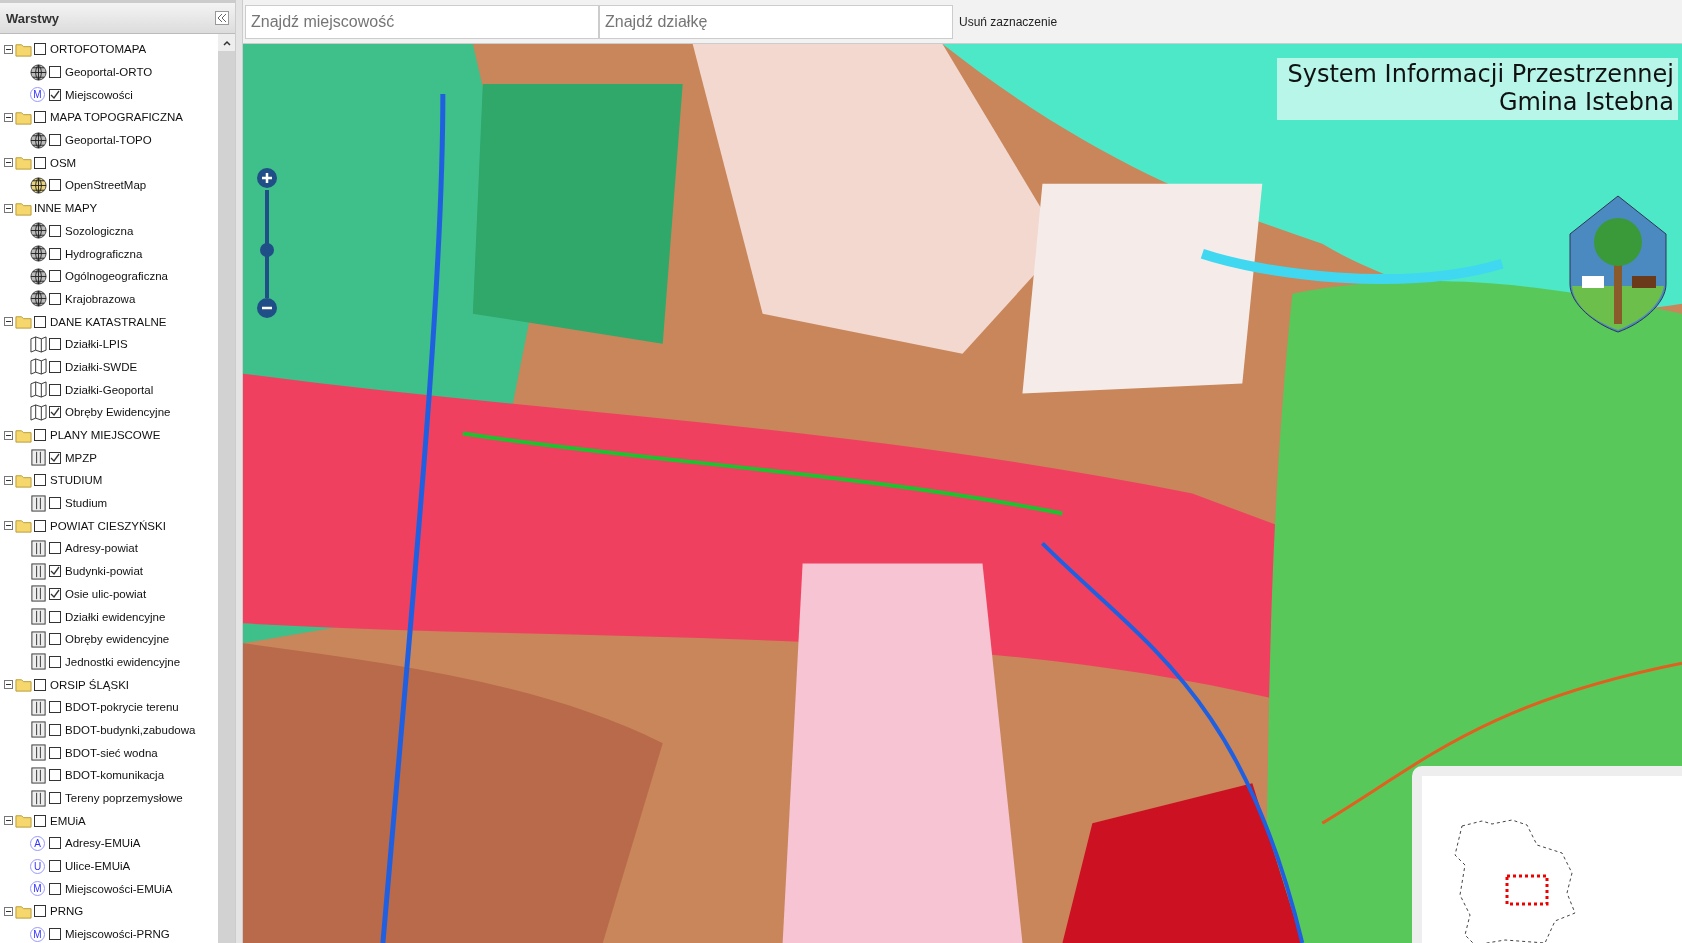 The width and height of the screenshot is (1682, 943). Describe the element at coordinates (111, 752) in the screenshot. I see `layer-label: BDOT-sieć wodna` at that location.